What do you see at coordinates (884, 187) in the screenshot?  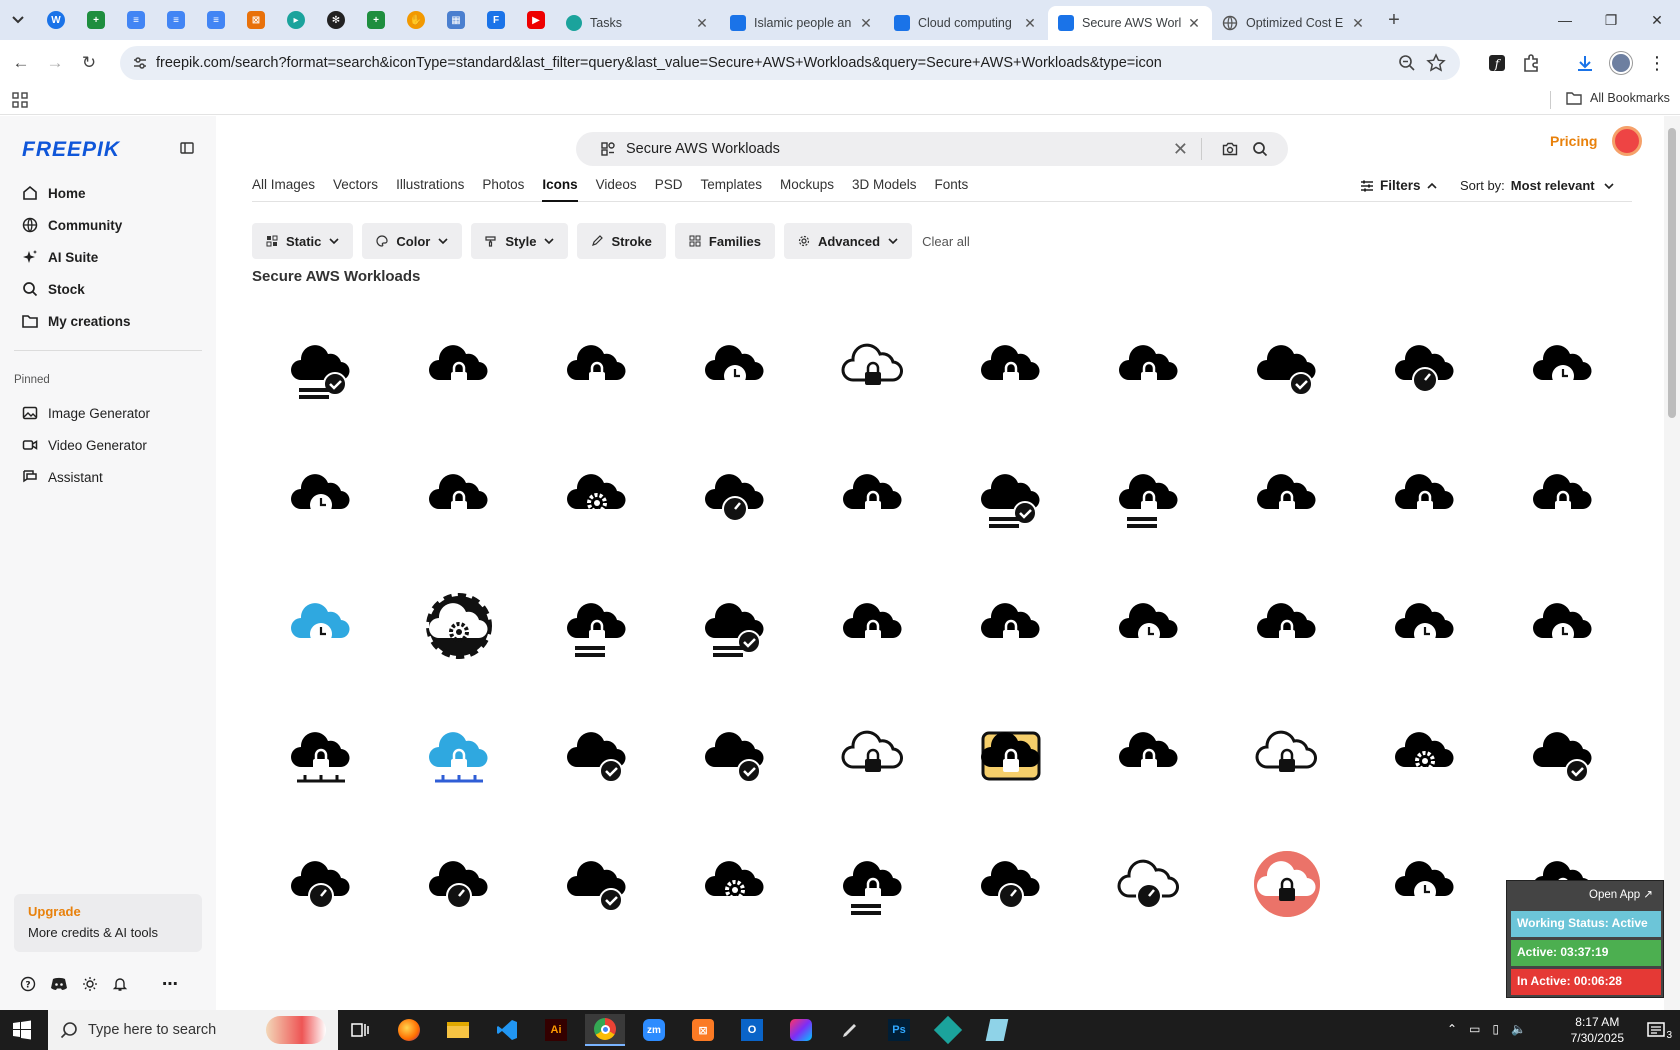 I see `tab-3d-models: 3D Models` at bounding box center [884, 187].